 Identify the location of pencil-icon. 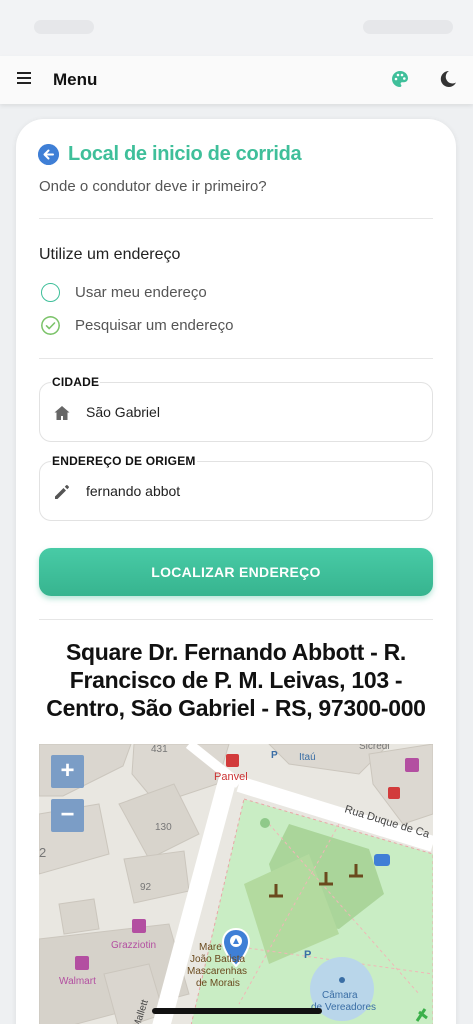
(62, 492).